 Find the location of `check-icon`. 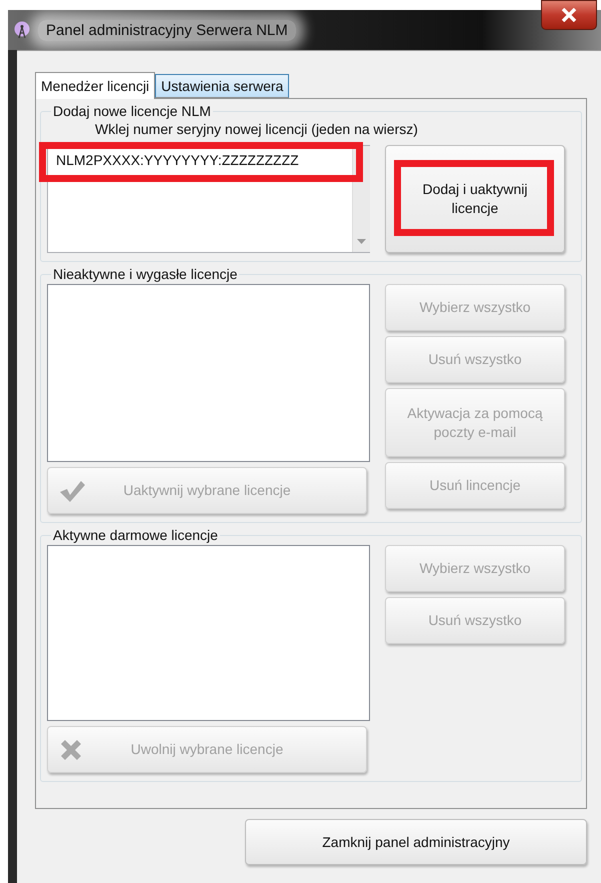

check-icon is located at coordinates (72, 490).